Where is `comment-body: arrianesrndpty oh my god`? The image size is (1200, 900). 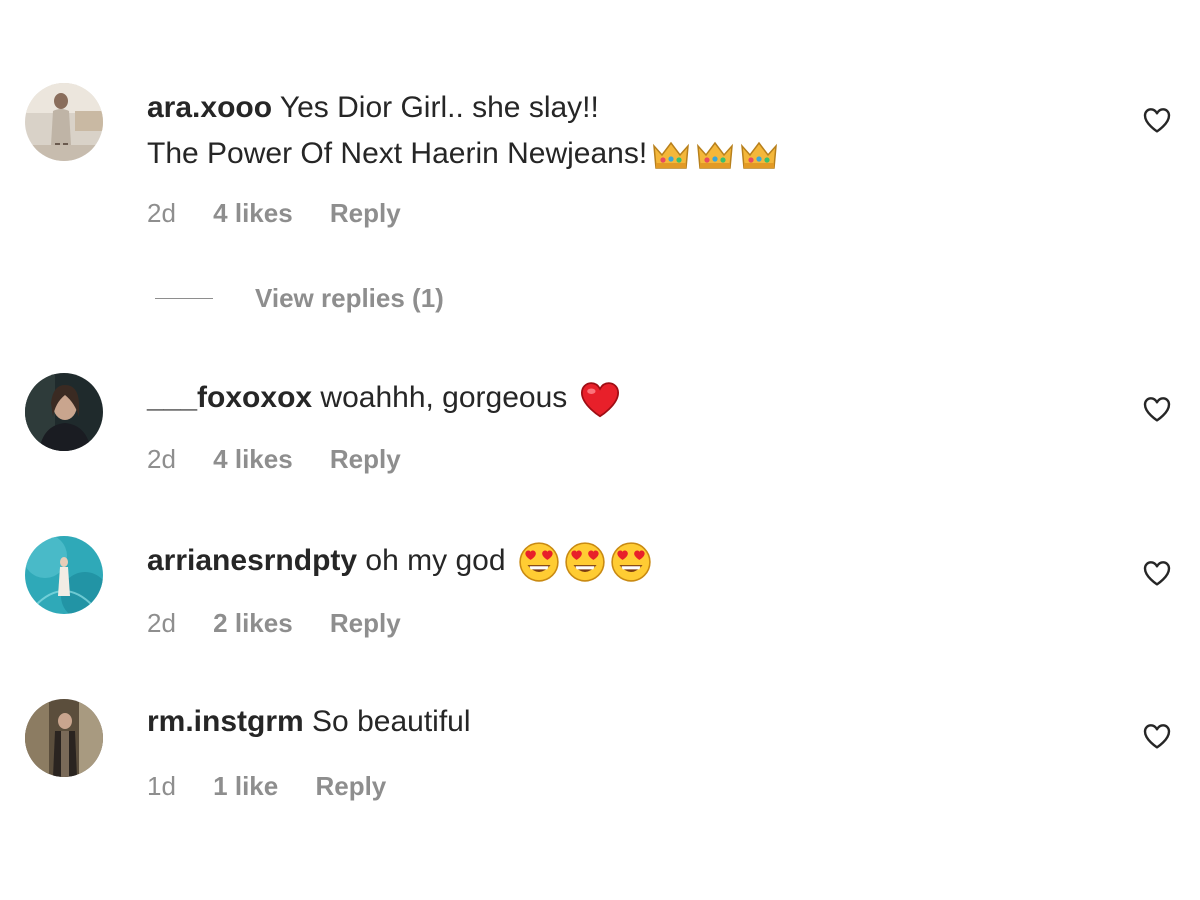 comment-body: arrianesrndpty oh my god is located at coordinates (399, 561).